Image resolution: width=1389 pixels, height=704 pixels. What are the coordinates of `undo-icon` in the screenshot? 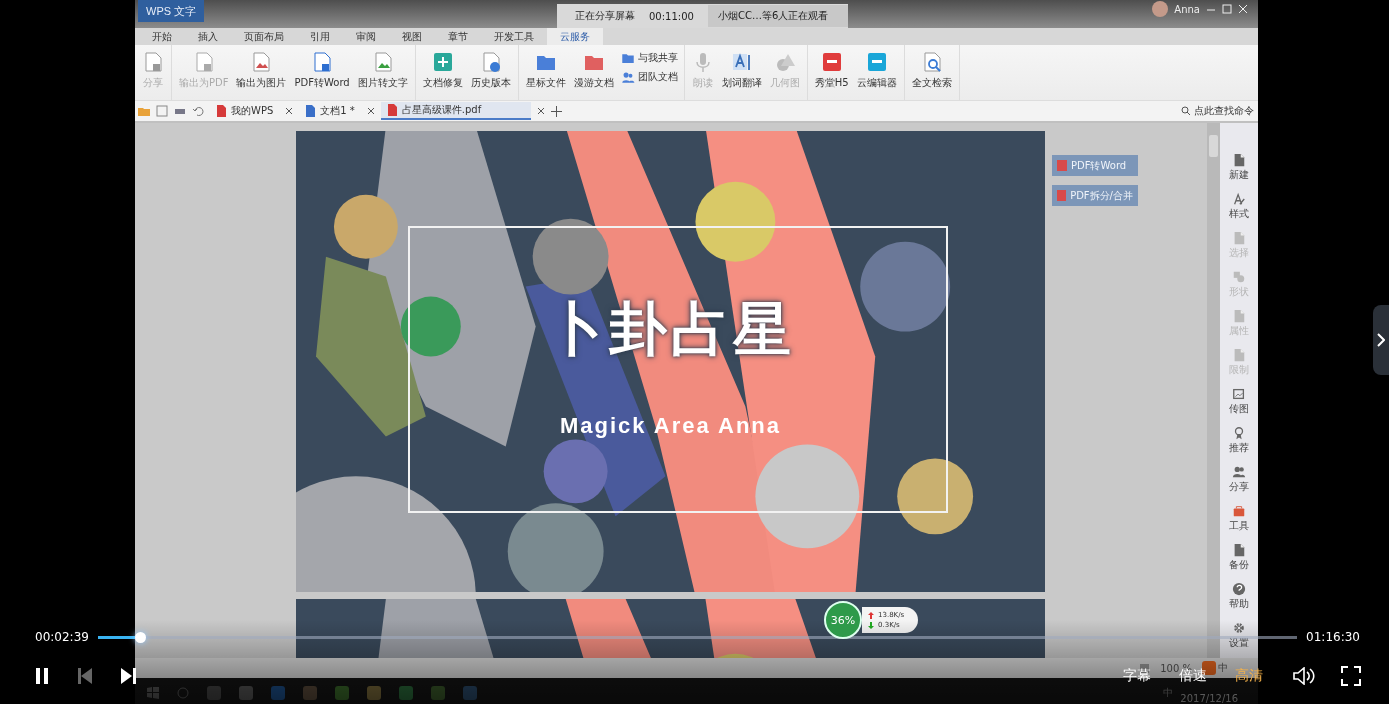 It's located at (198, 111).